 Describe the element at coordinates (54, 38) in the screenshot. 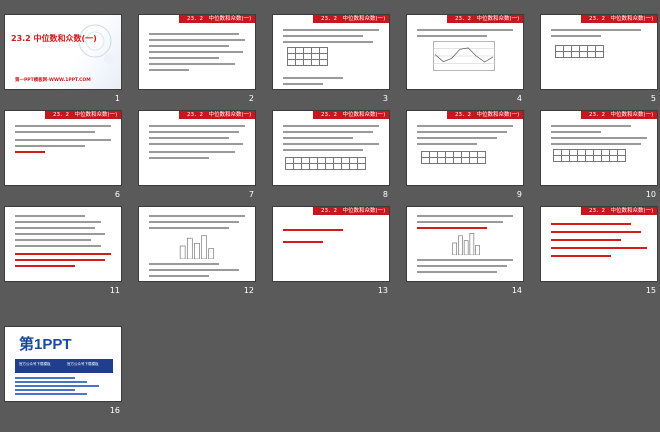

I see `slide-title: 23.2 中位数和众数(一)` at that location.